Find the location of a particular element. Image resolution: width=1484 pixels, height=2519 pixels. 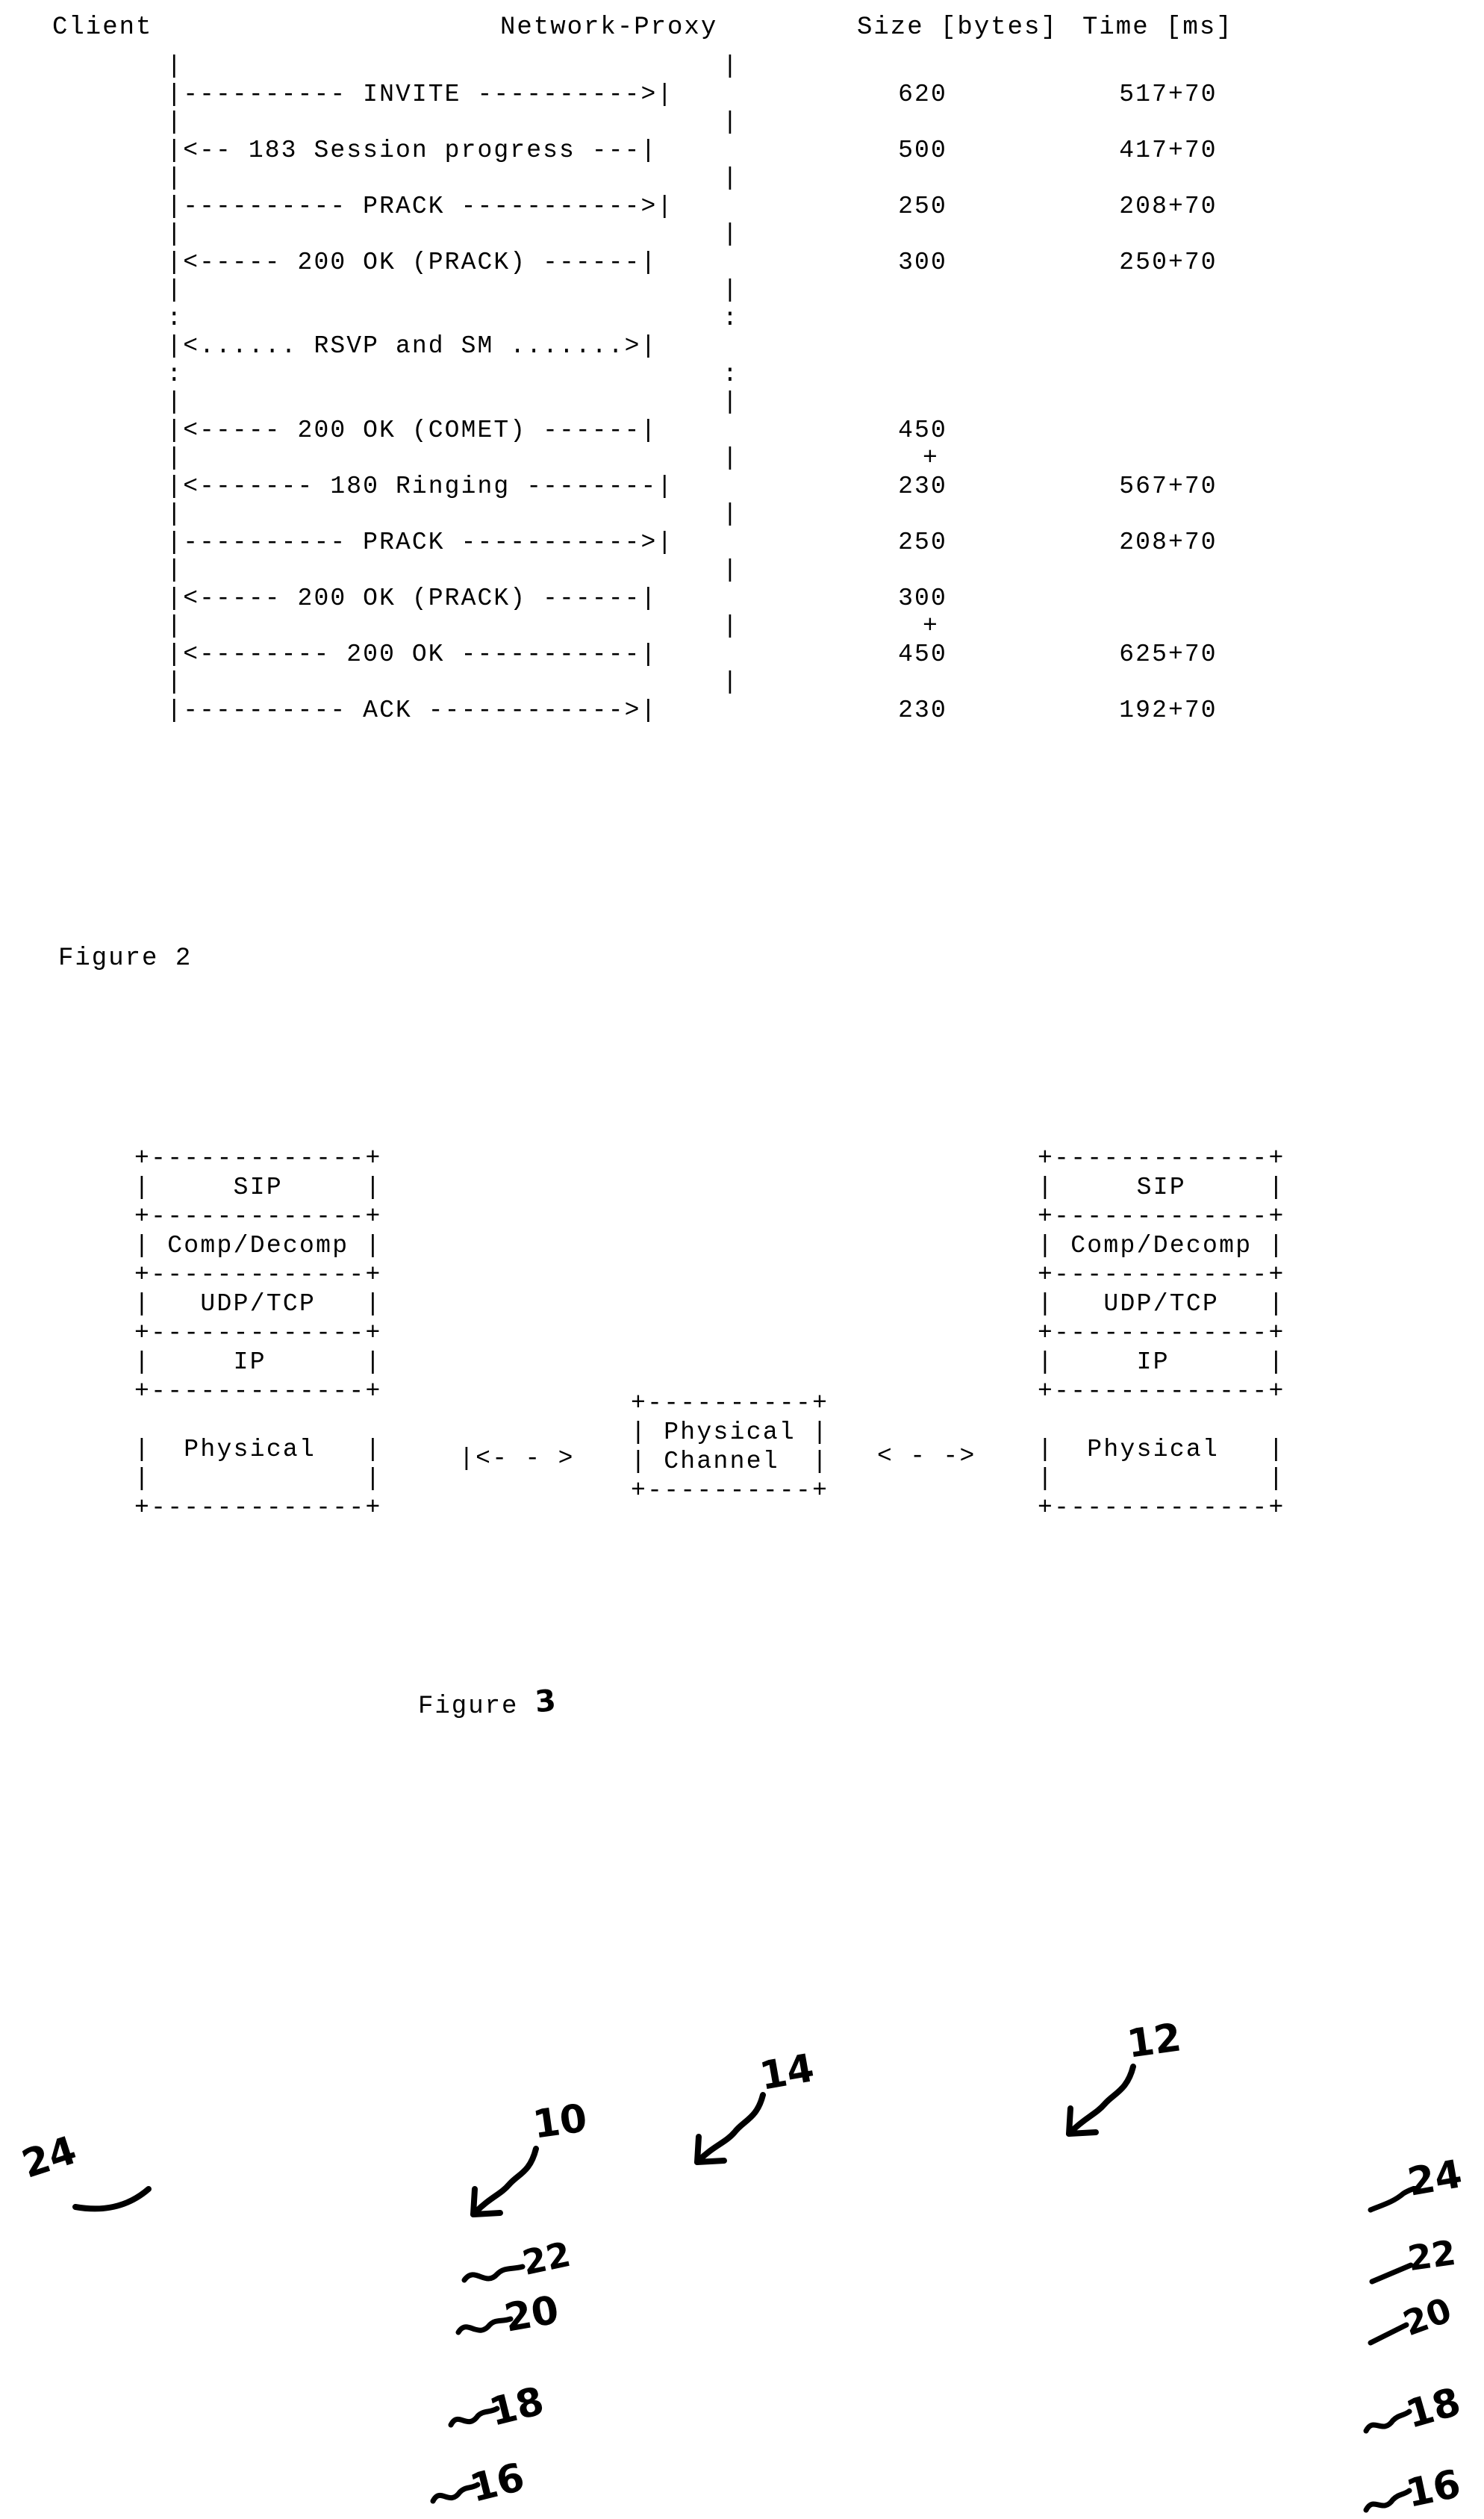

figure-3-caption-text: Figure is located at coordinates (476, 1707).